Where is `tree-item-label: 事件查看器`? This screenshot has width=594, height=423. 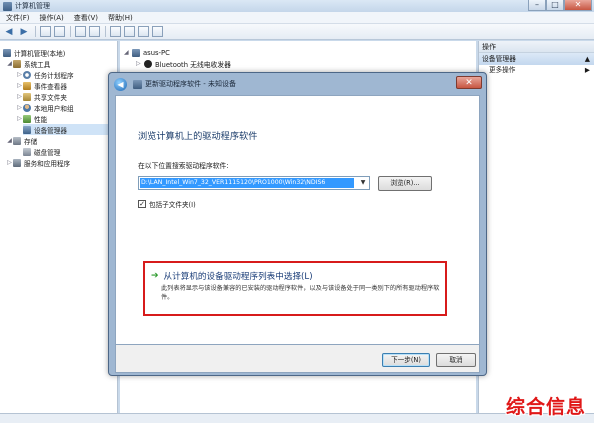
tree-item-label: 事件查看器 is located at coordinates (50, 86).